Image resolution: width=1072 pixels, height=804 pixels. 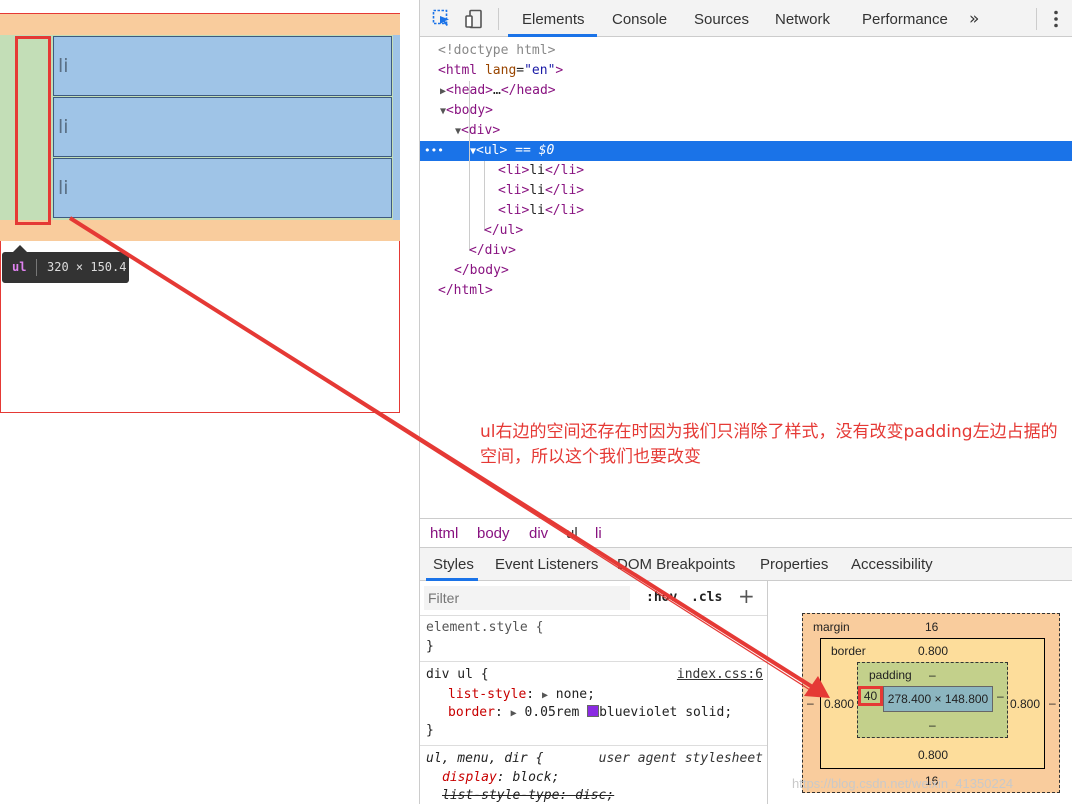 What do you see at coordinates (746, 533) in the screenshot?
I see `breadcrumb: html body div ul li` at bounding box center [746, 533].